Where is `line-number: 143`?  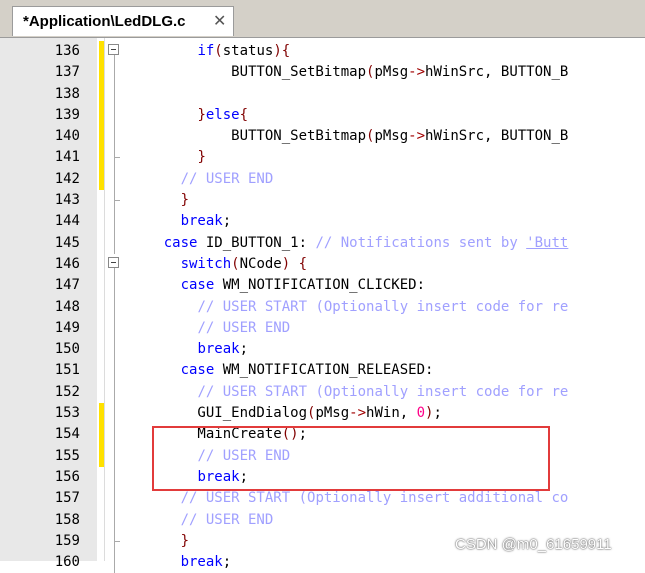
line-number: 143 is located at coordinates (67, 200).